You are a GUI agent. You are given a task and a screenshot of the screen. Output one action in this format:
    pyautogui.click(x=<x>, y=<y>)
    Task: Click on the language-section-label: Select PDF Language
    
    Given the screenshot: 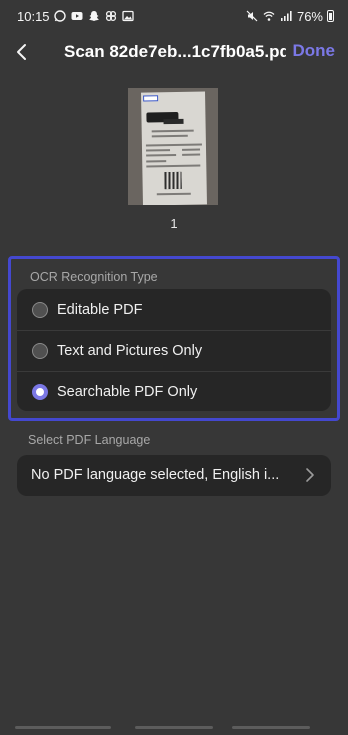 What is the action you would take?
    pyautogui.click(x=89, y=440)
    